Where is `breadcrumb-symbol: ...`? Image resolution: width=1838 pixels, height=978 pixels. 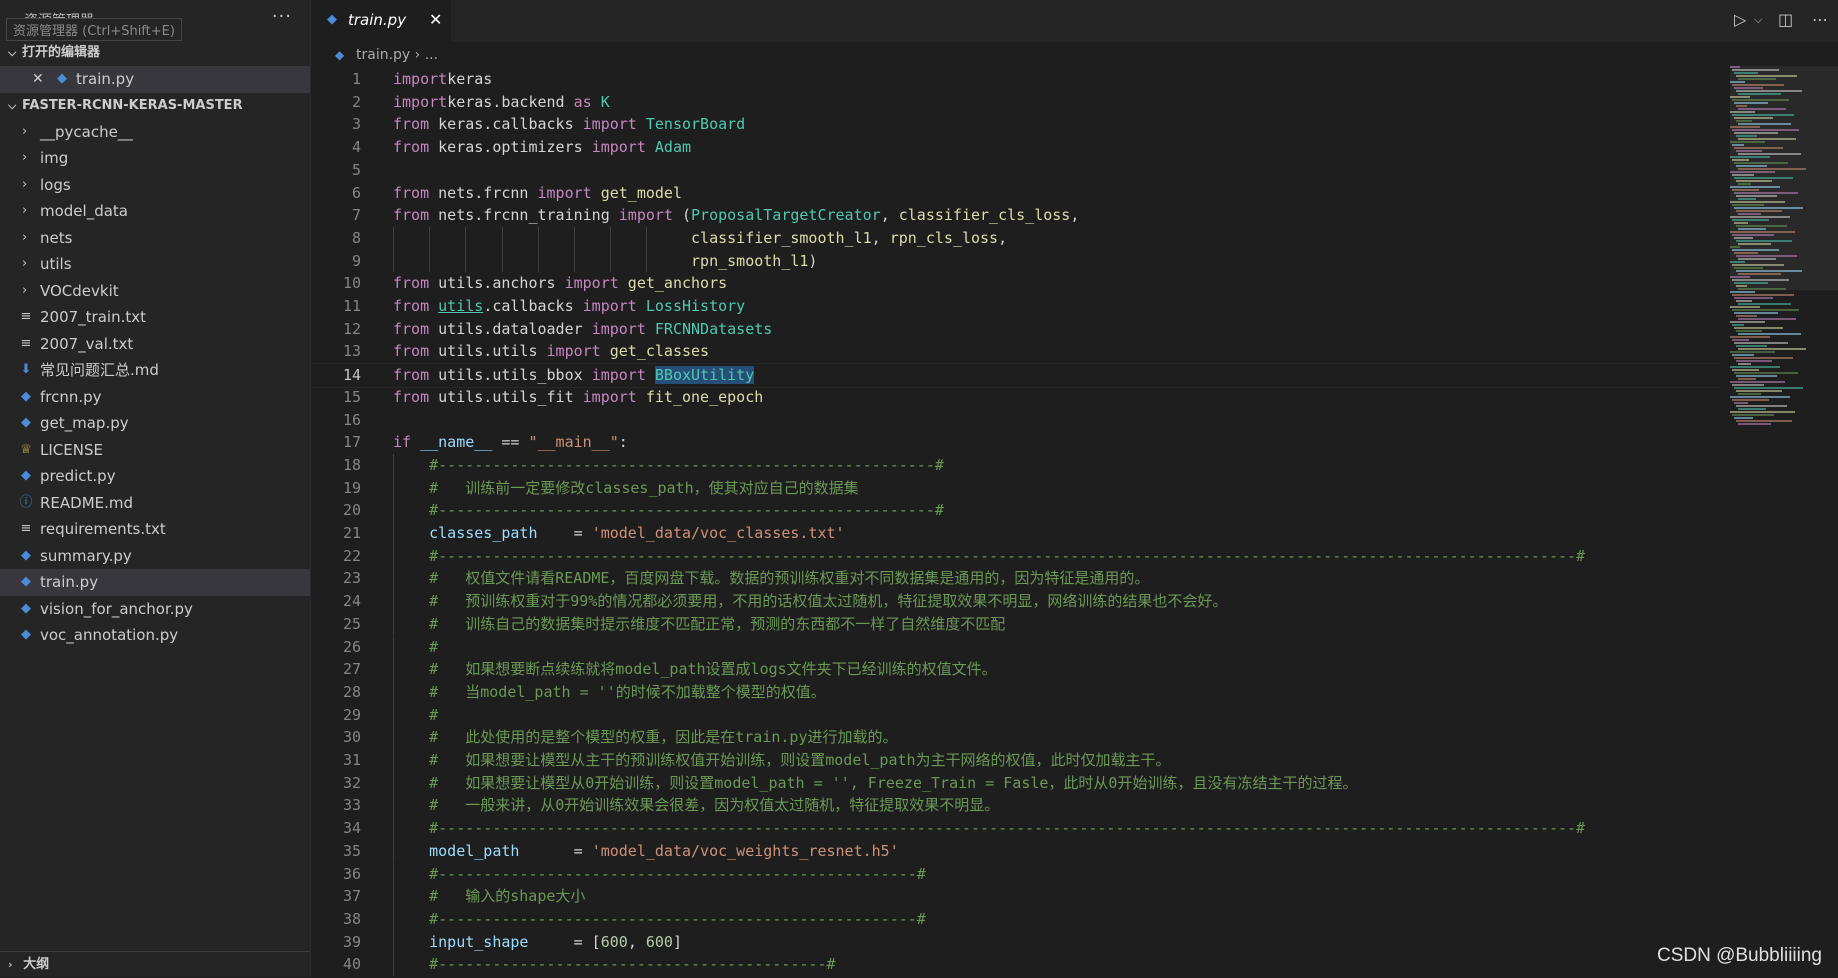 breadcrumb-symbol: ... is located at coordinates (431, 55).